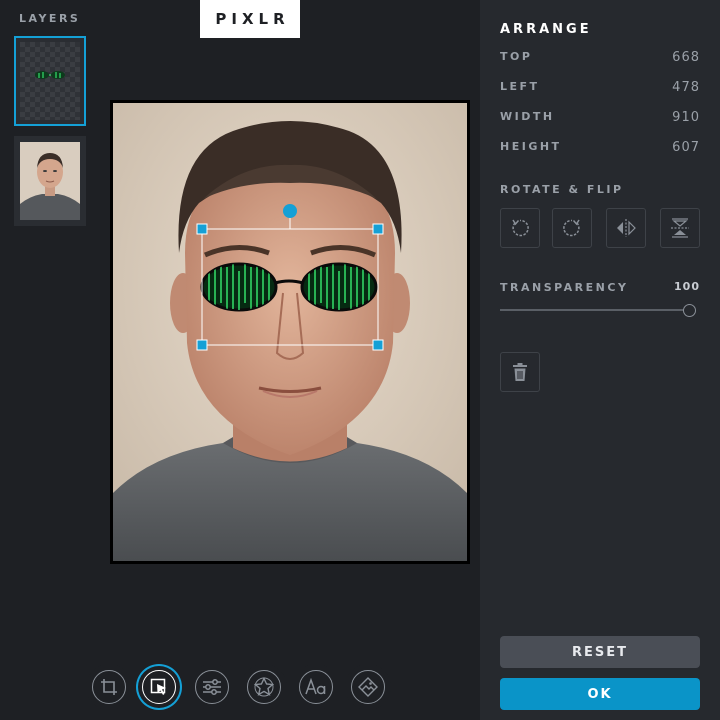  Describe the element at coordinates (600, 58) in the screenshot. I see `prop-top: TOP 668` at that location.